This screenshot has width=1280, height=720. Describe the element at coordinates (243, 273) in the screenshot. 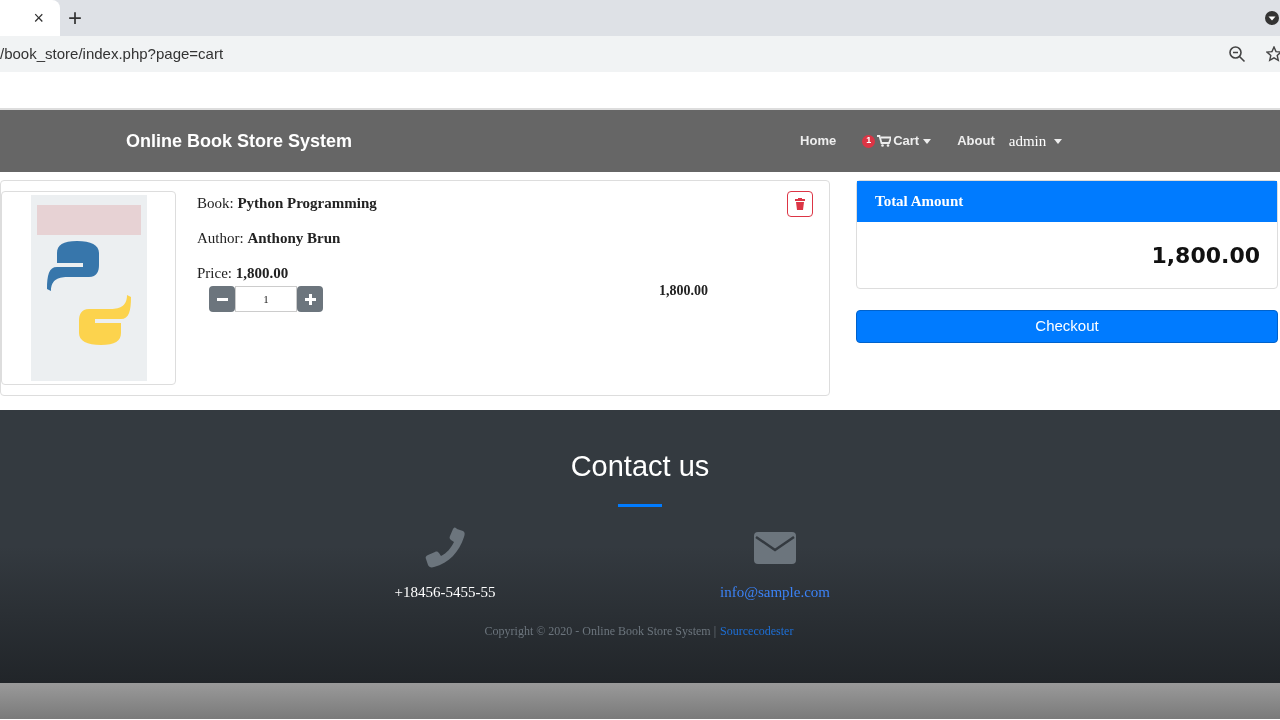

I see `price-text: Price: 1,800.00` at that location.